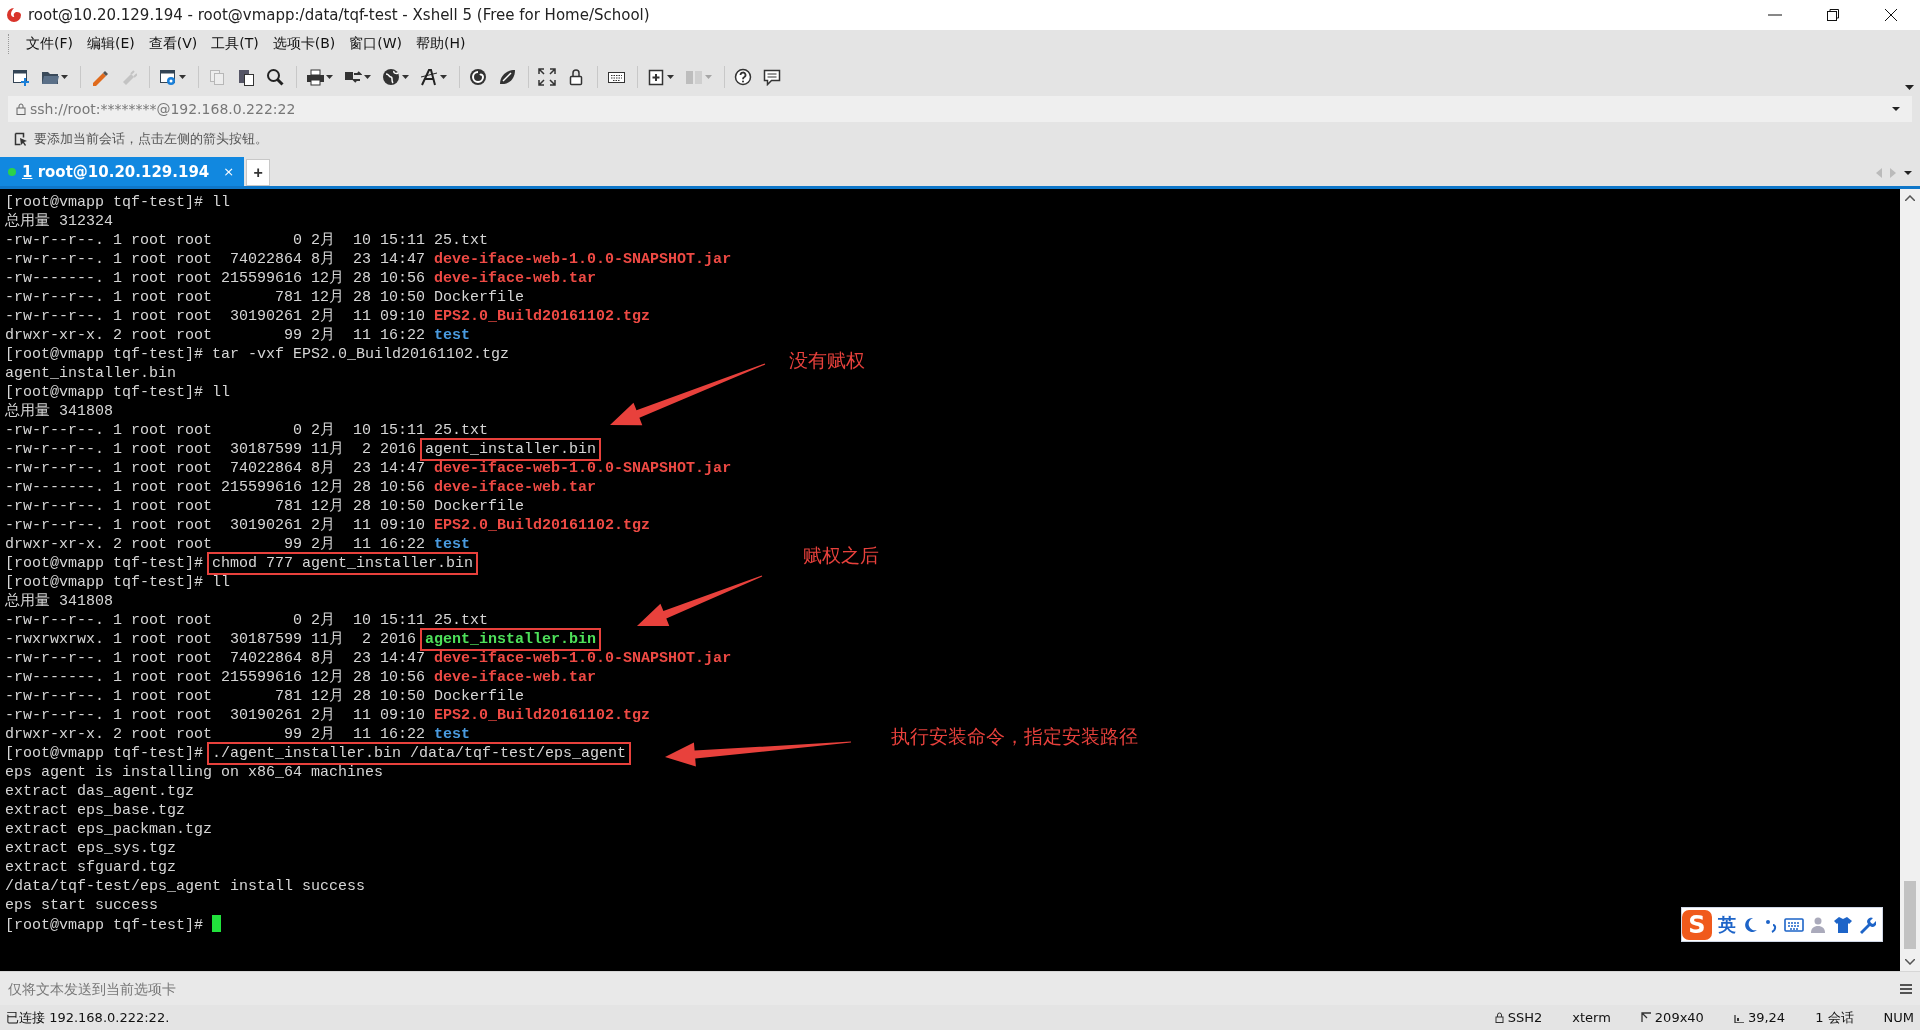 The width and height of the screenshot is (1920, 1030). What do you see at coordinates (82, 905) in the screenshot?
I see `terminal-text: eps start success` at bounding box center [82, 905].